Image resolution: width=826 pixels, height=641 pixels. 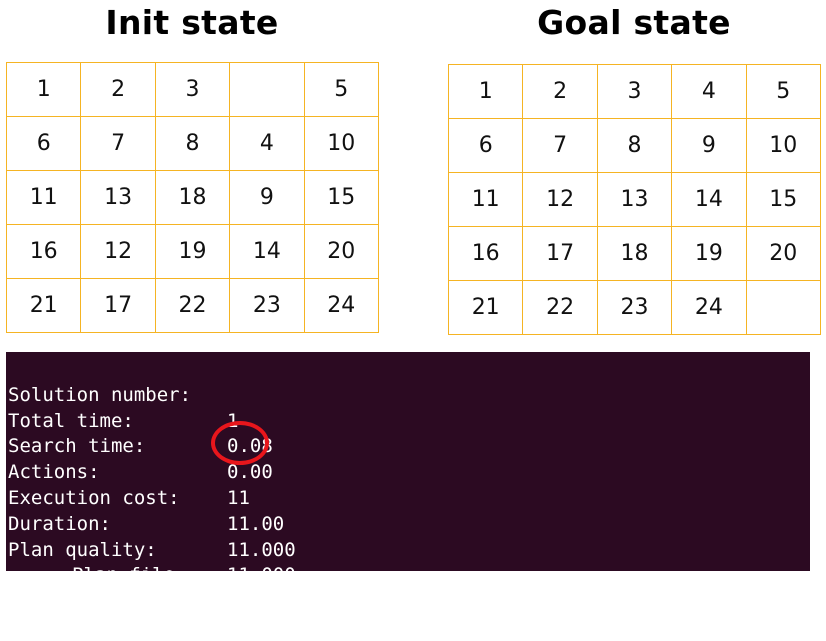 What do you see at coordinates (783, 253) in the screenshot?
I see `goal-cell: 20` at bounding box center [783, 253].